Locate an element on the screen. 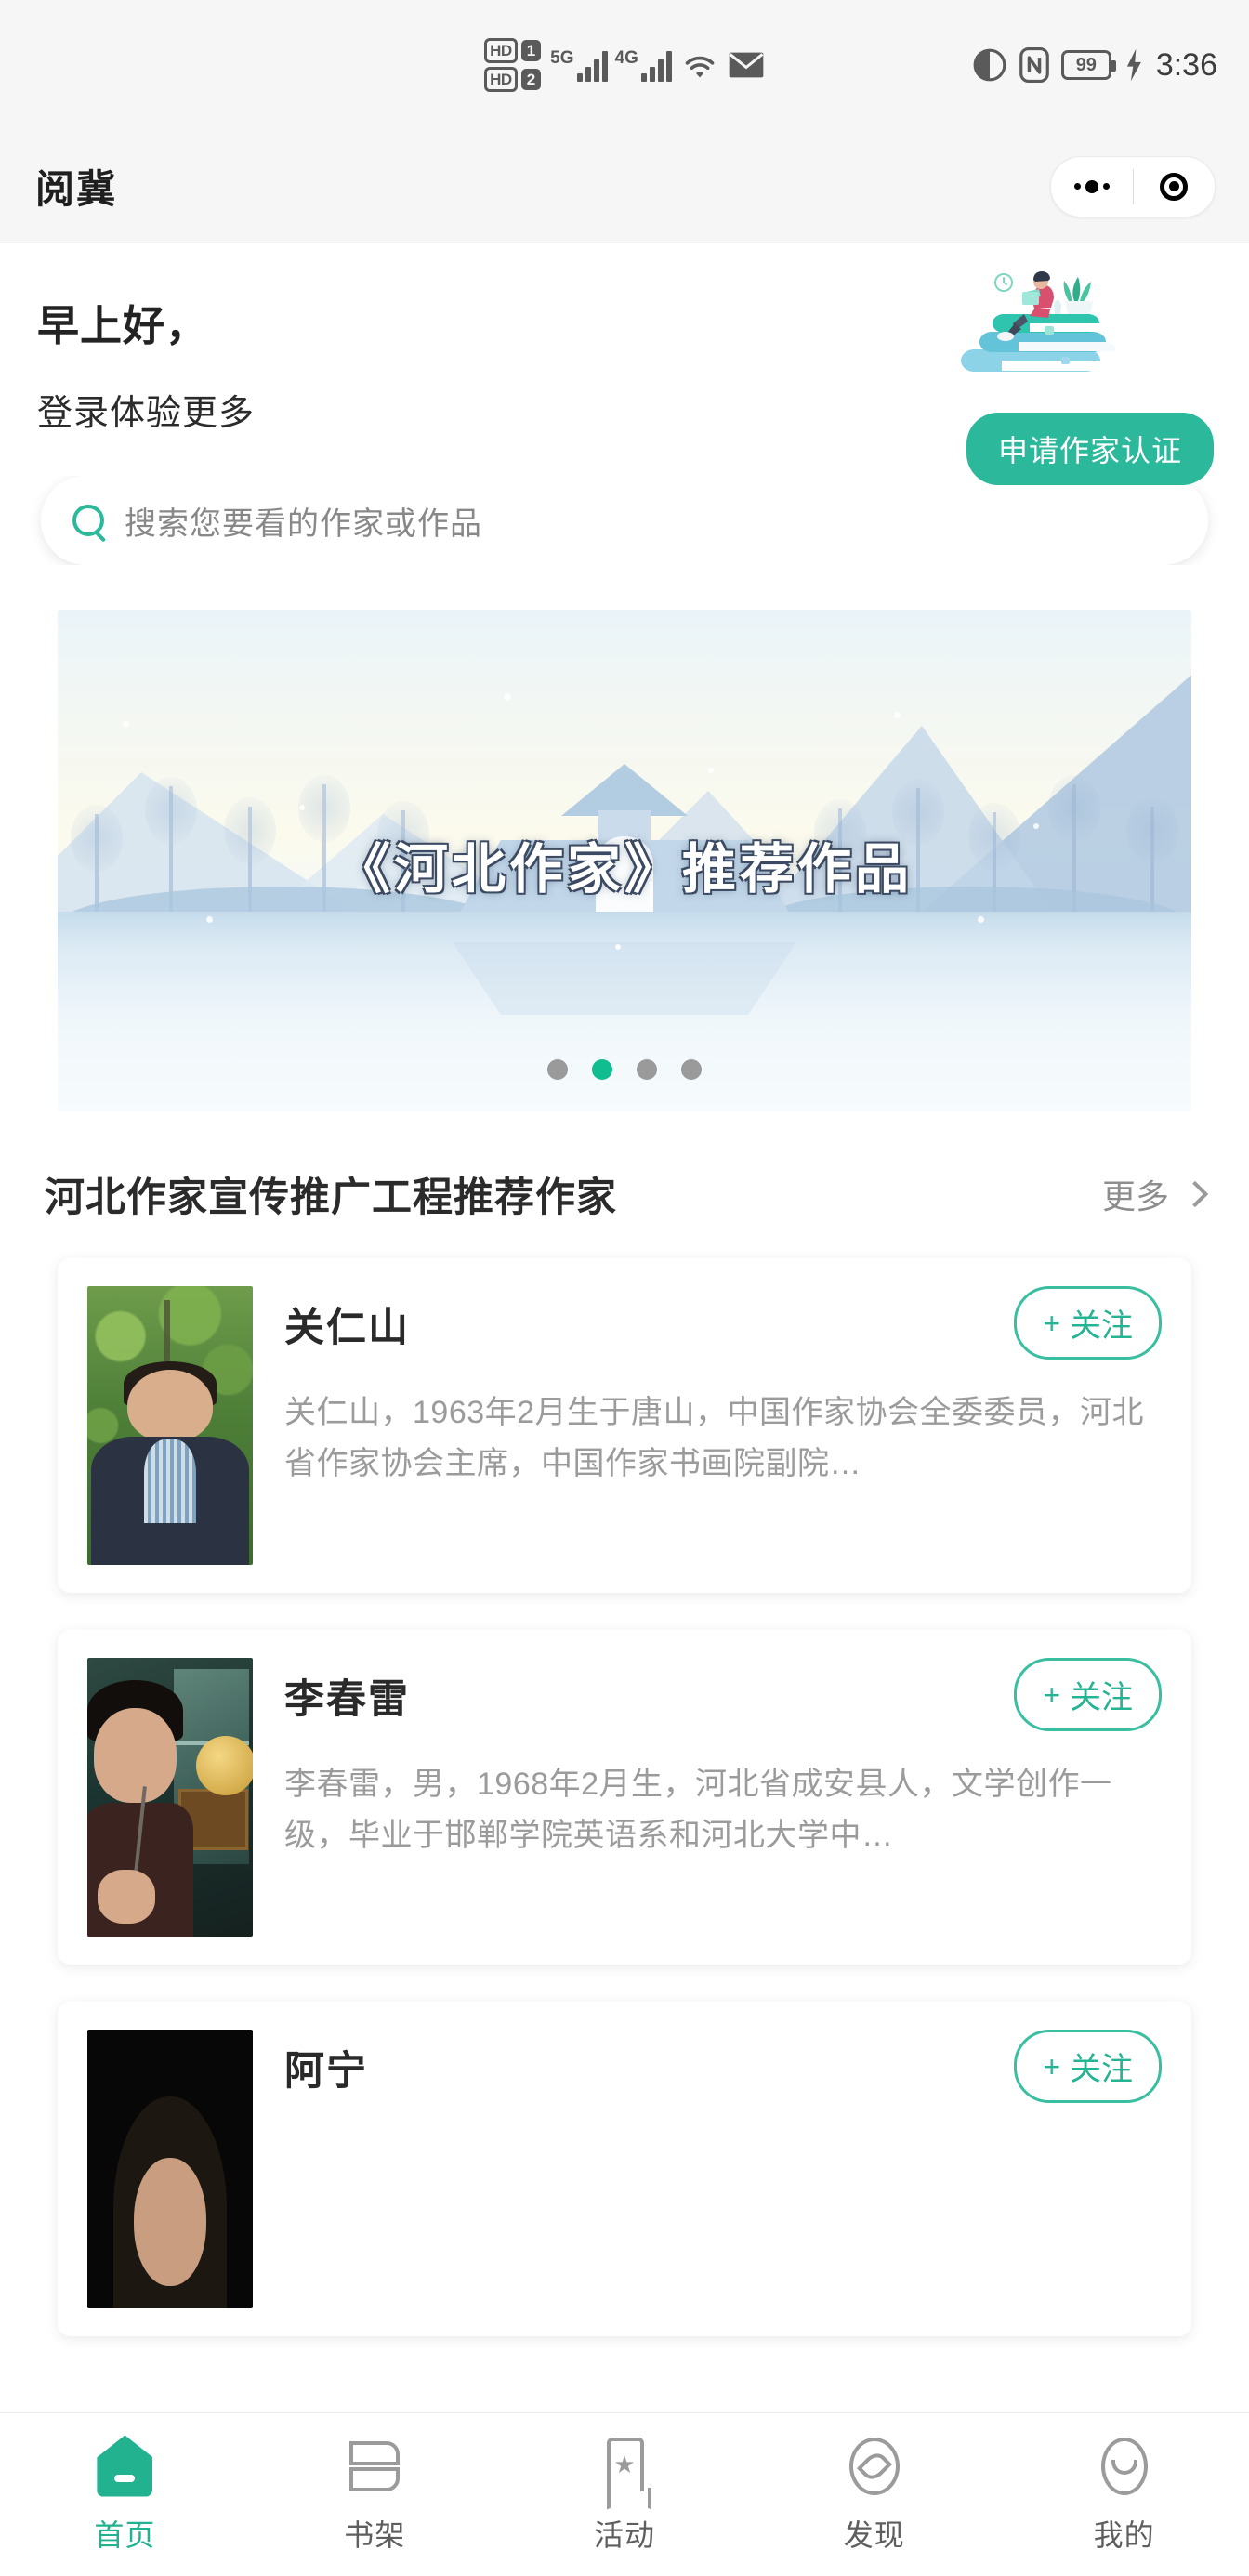  search-icon is located at coordinates (88, 520).